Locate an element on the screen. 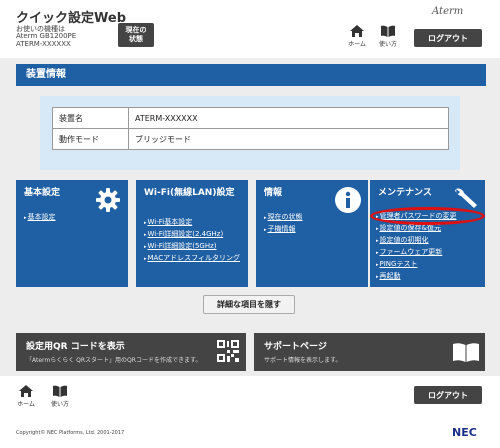 This screenshot has width=500, height=448. support-panel-desc: サポート情報を表示します。 is located at coordinates (303, 360).